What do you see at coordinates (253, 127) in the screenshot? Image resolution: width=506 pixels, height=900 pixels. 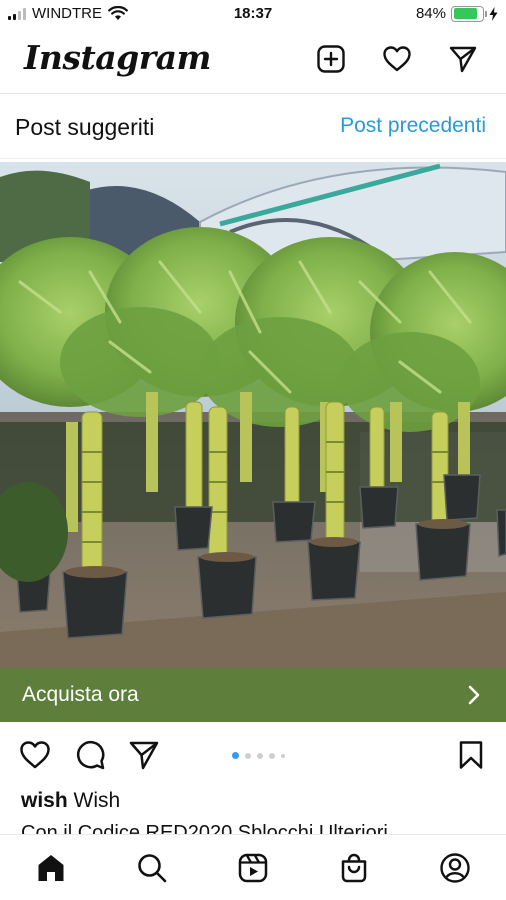 I see `suggested-posts-row: Post suggeriti Post precedenti` at bounding box center [253, 127].